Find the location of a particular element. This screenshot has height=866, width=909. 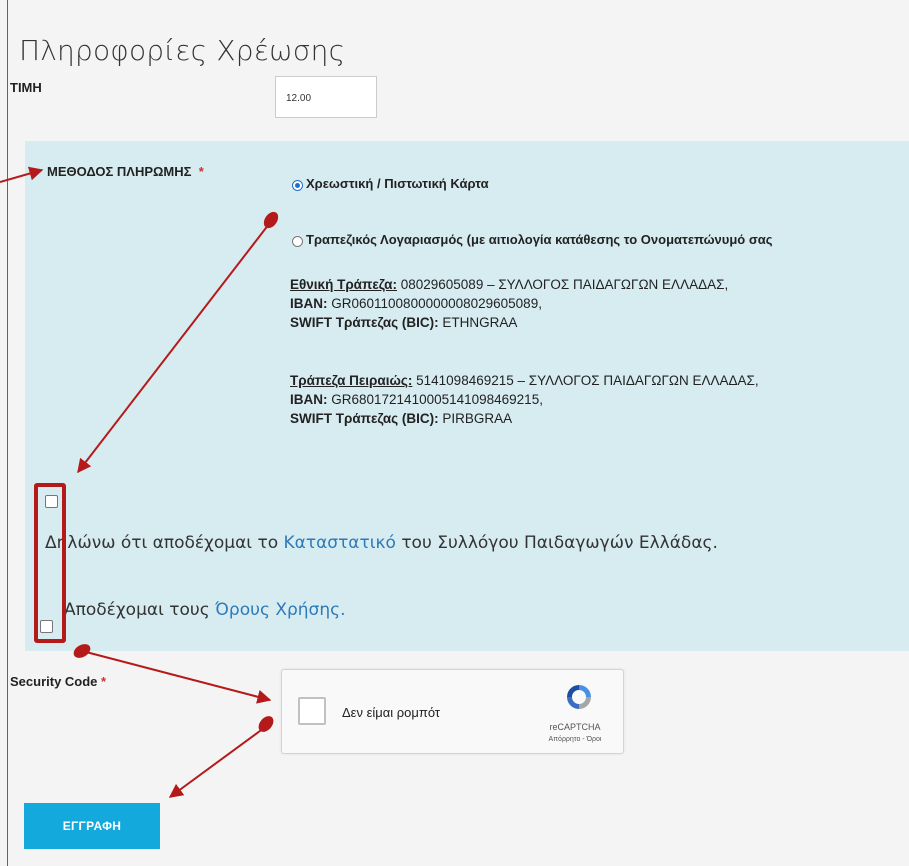

price-label: ΤΙΜΗ is located at coordinates (26, 87).